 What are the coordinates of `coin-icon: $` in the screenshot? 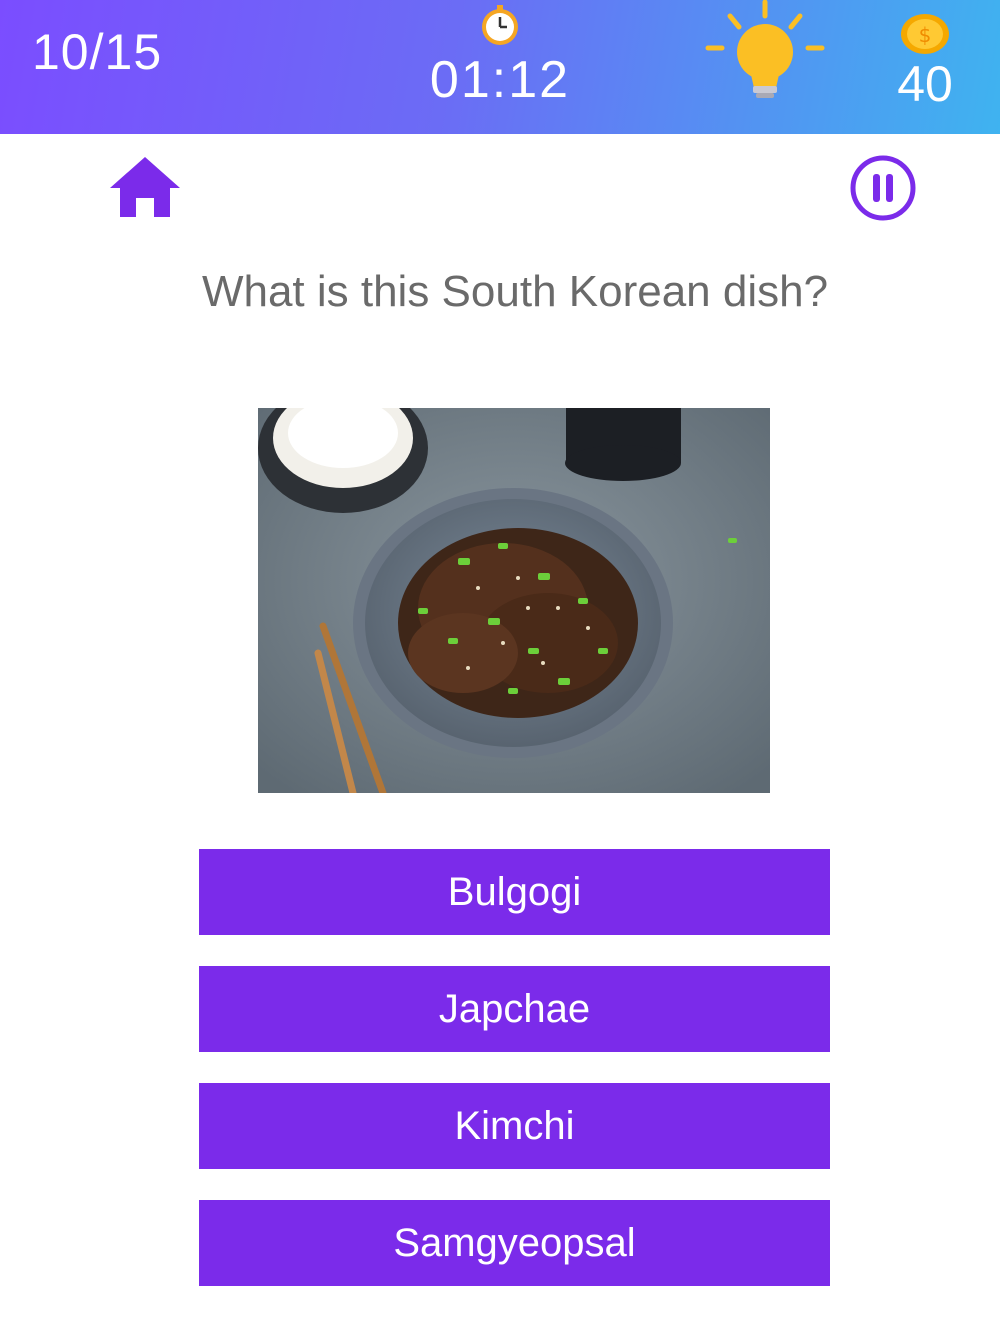 It's located at (925, 34).